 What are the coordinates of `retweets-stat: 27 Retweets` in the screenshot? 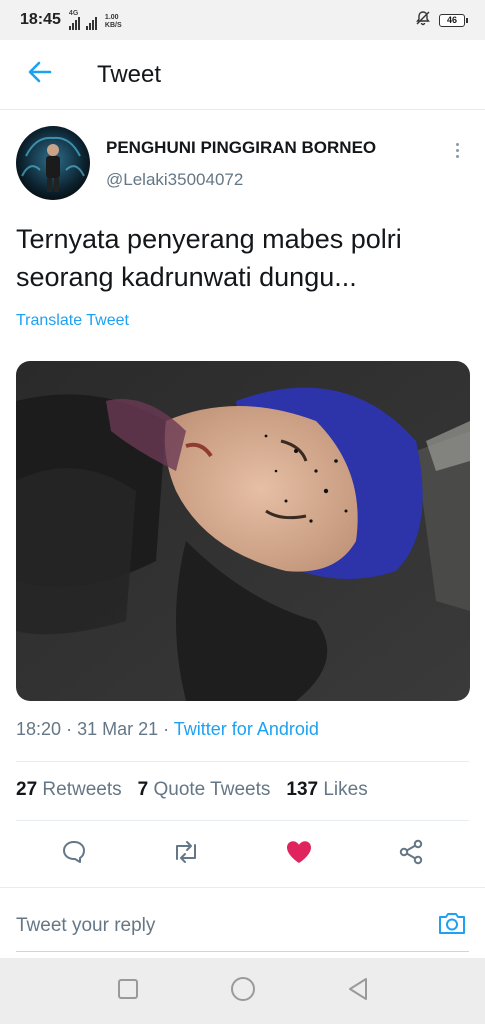 It's located at (69, 790).